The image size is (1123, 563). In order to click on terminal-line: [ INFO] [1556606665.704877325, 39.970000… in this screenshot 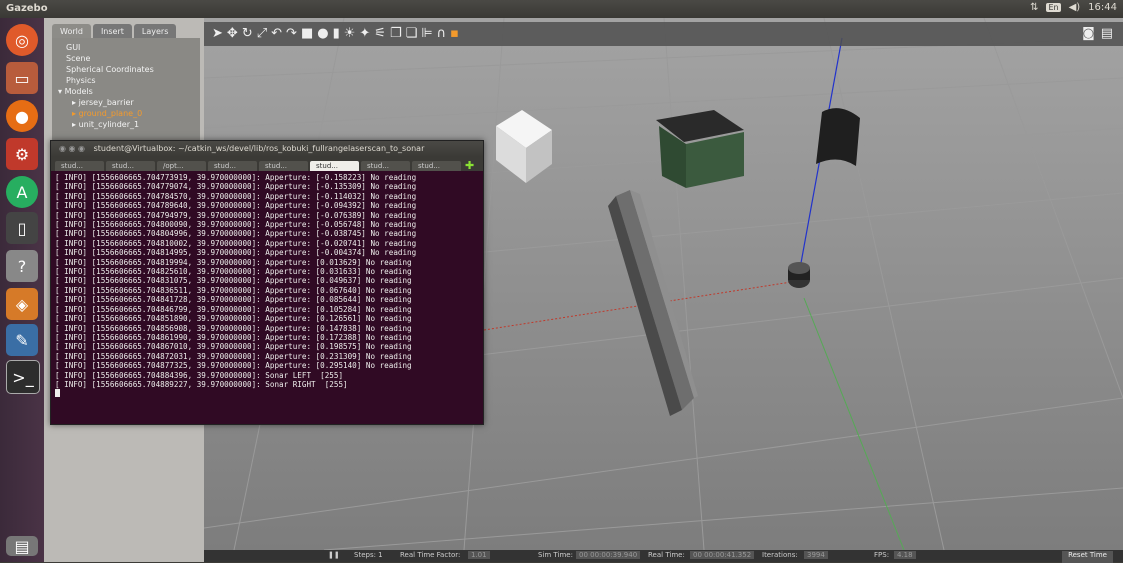, I will do `click(233, 366)`.